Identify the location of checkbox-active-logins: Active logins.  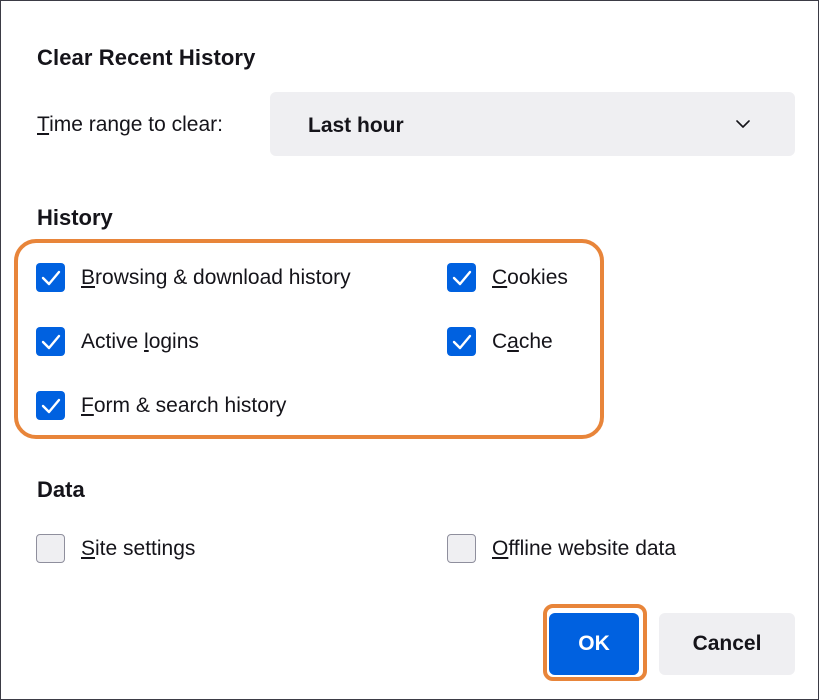
(117, 341).